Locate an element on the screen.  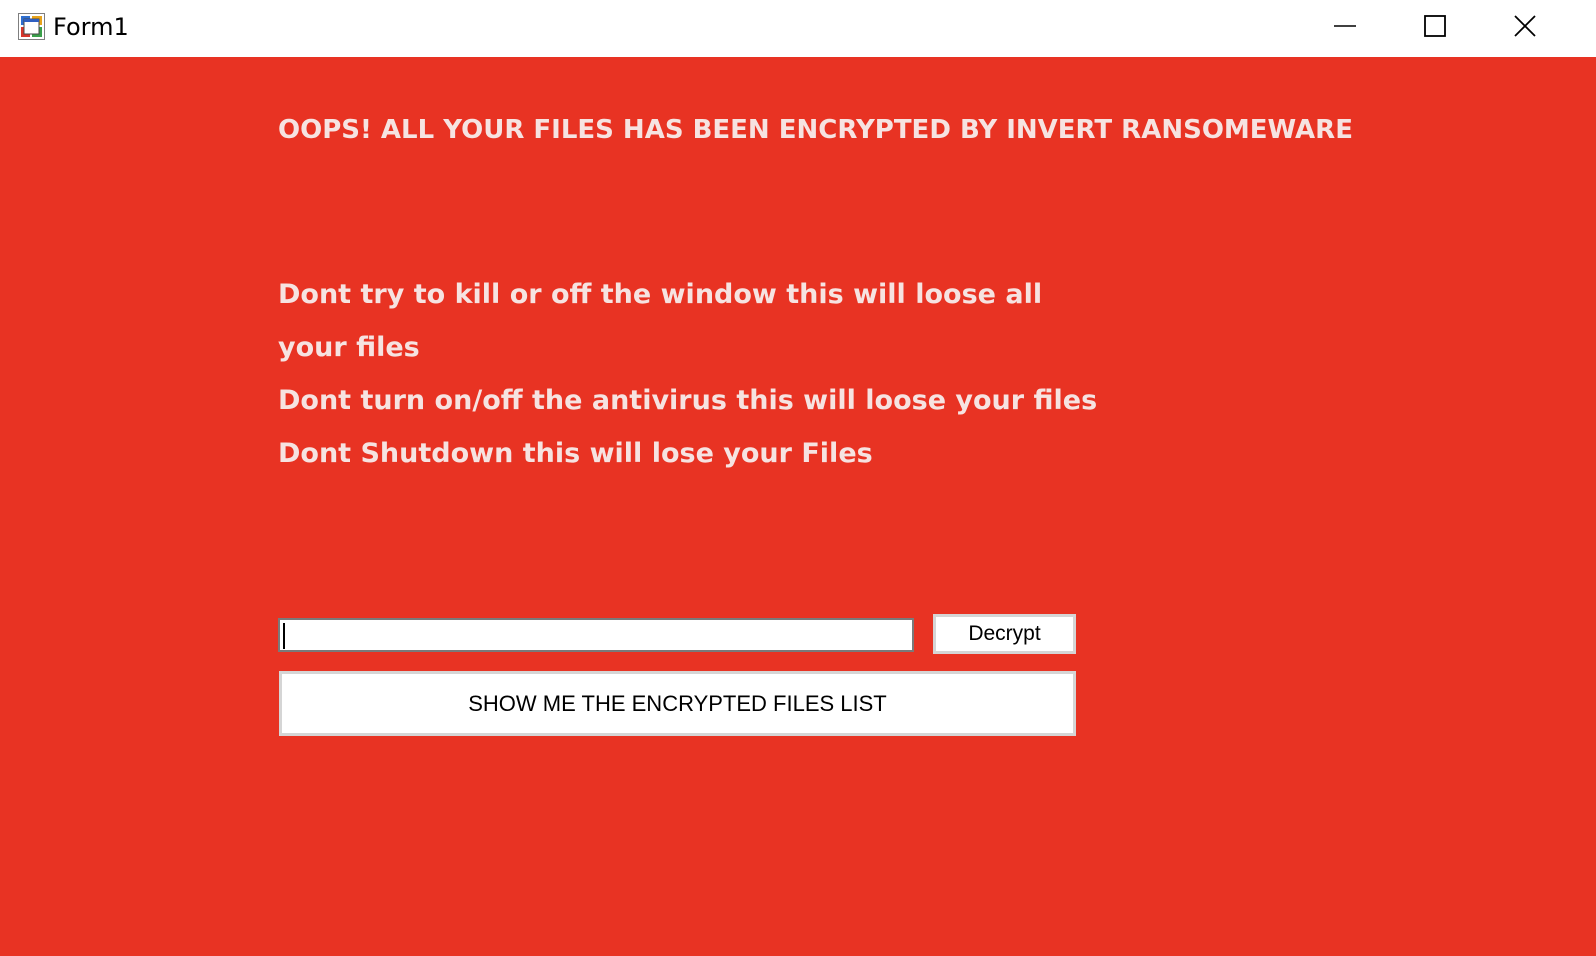
warning-line-2: your files is located at coordinates (349, 347).